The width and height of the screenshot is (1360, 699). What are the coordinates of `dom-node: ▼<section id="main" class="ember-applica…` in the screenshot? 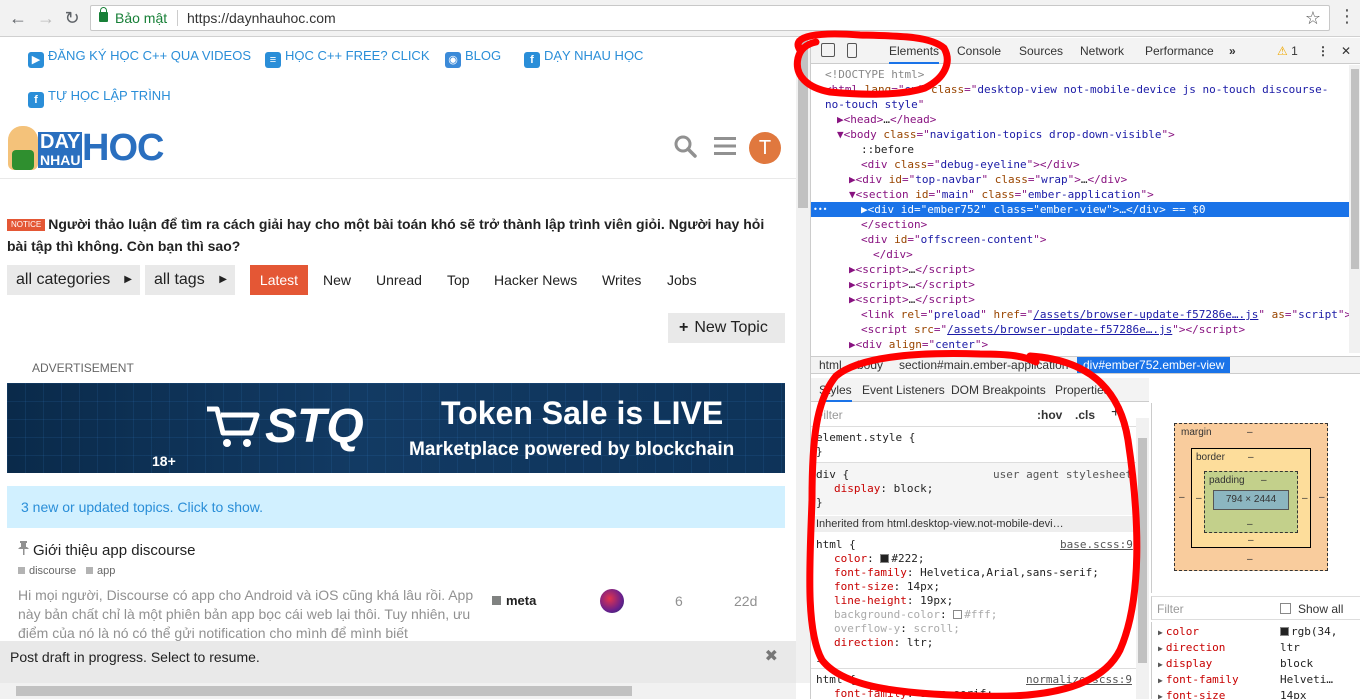 It's located at (982, 194).